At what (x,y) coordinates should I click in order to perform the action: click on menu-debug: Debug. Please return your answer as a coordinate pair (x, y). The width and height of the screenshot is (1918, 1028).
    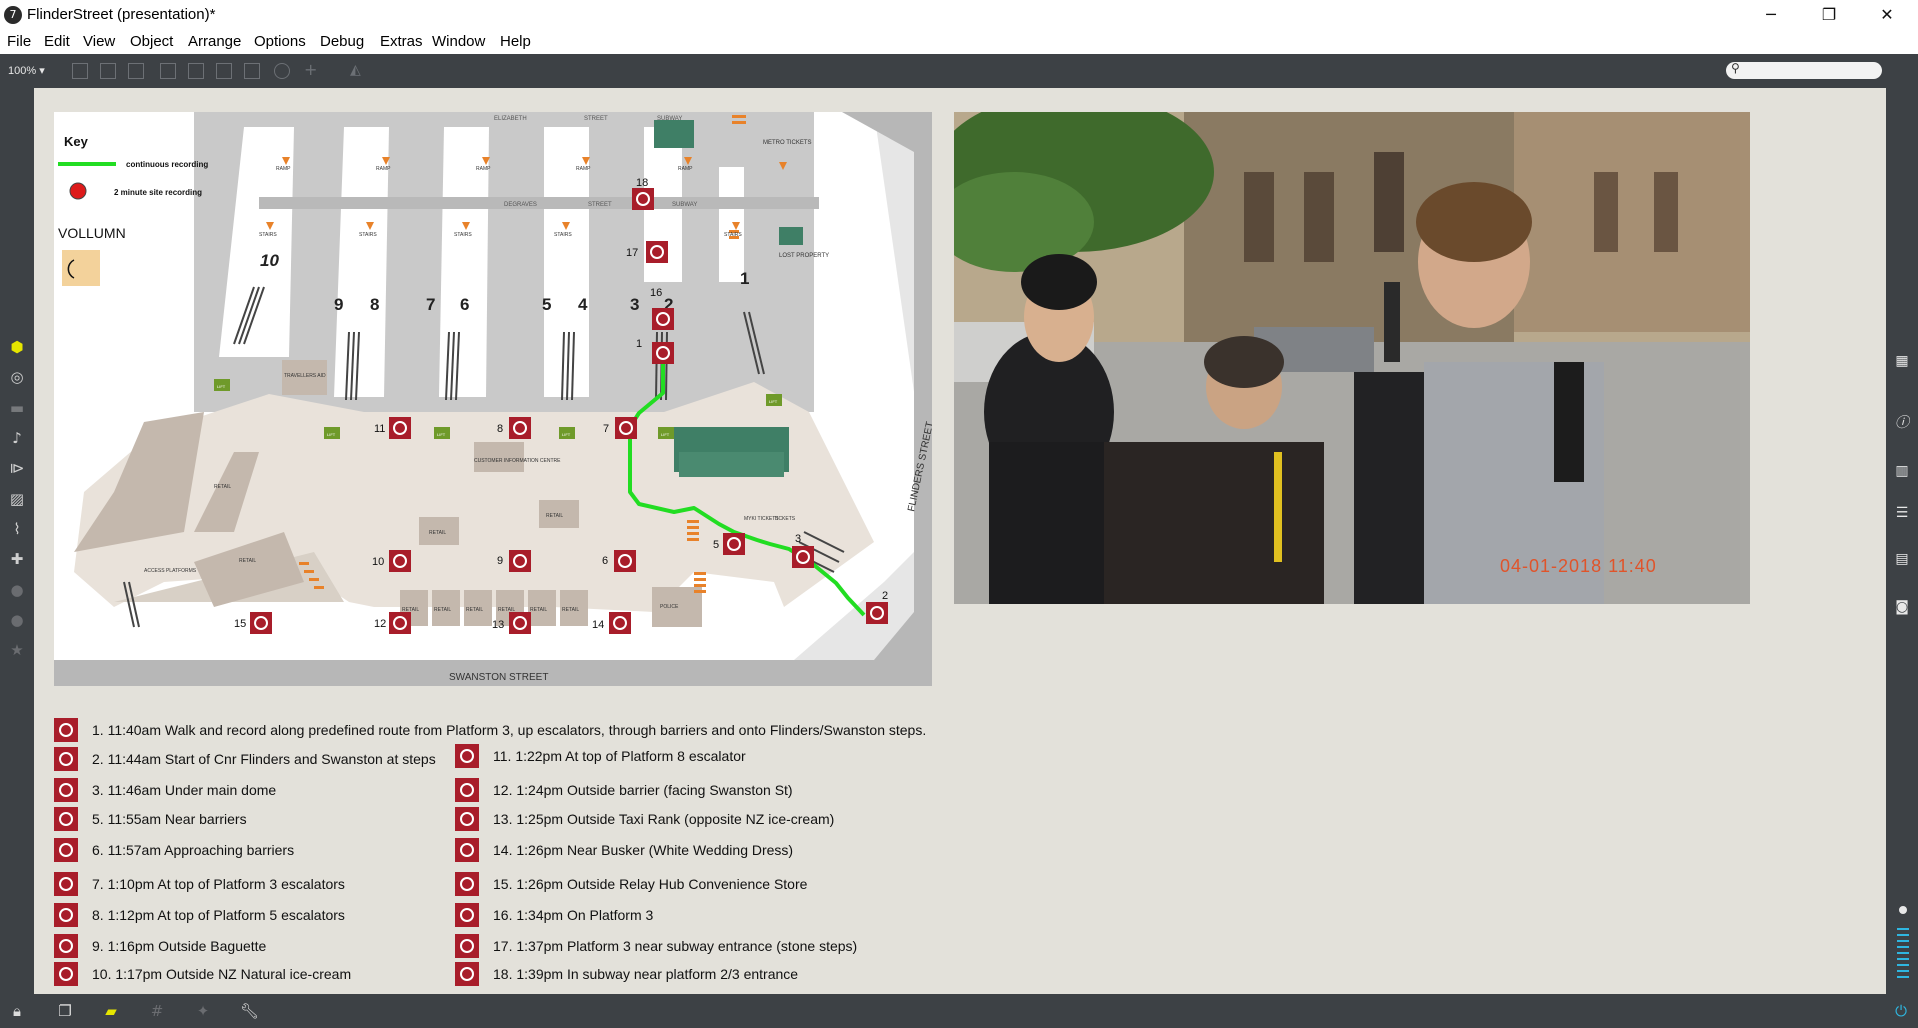
    Looking at the image, I should click on (342, 41).